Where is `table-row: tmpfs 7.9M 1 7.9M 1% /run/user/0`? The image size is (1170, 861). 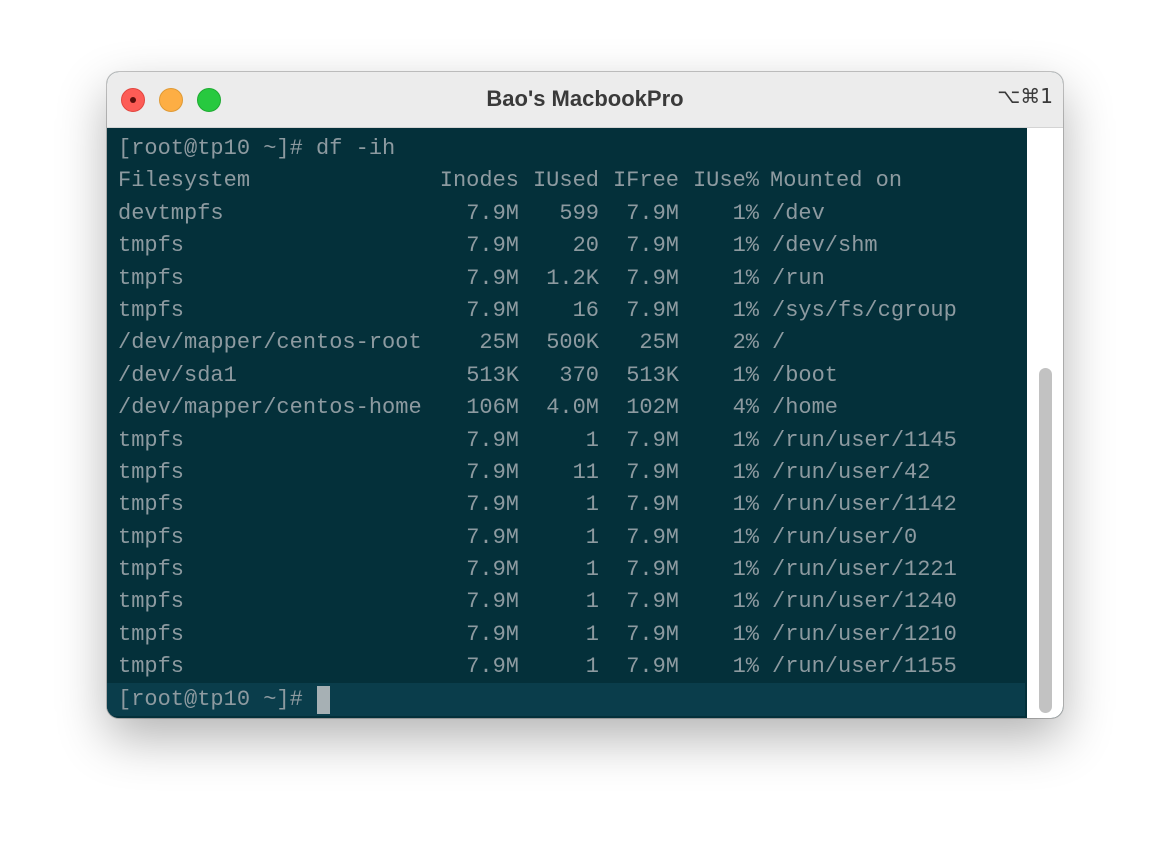
table-row: tmpfs 7.9M 1 7.9M 1% /run/user/0 is located at coordinates (573, 538).